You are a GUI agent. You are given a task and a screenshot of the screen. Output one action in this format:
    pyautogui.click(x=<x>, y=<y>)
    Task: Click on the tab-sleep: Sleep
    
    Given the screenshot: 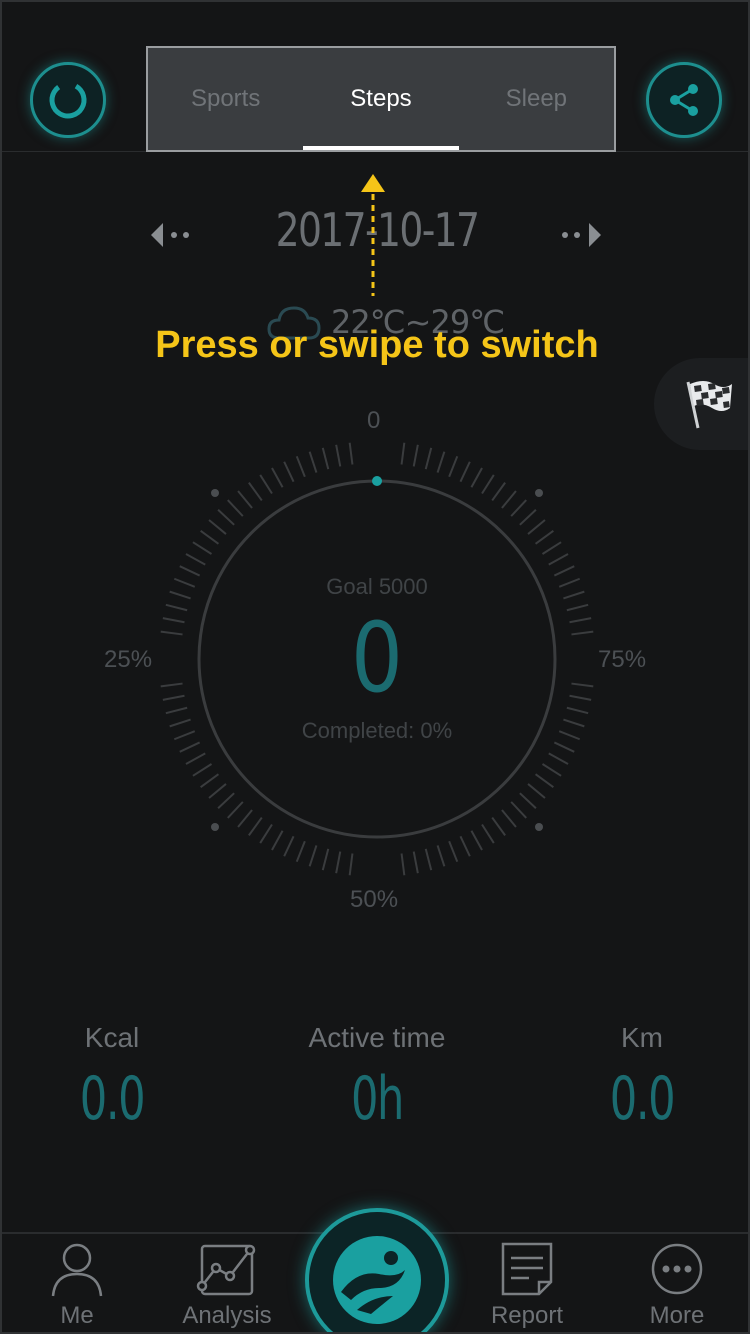 What is the action you would take?
    pyautogui.click(x=536, y=99)
    